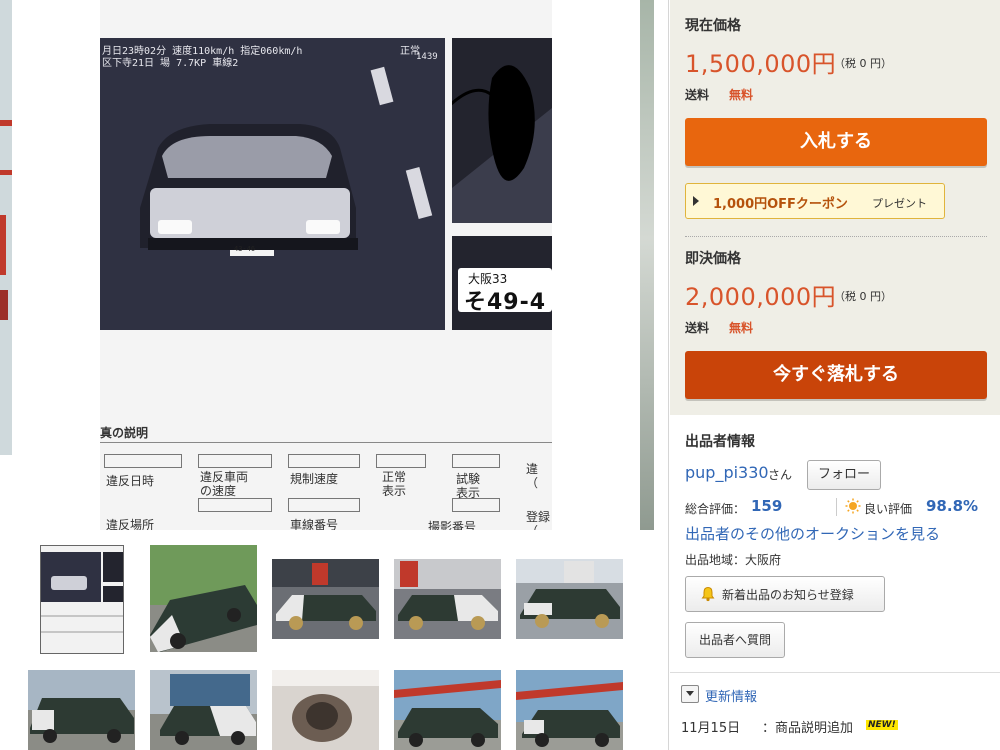 The height and width of the screenshot is (750, 1000). Describe the element at coordinates (713, 26) in the screenshot. I see `current-price-label: 現在価格` at that location.